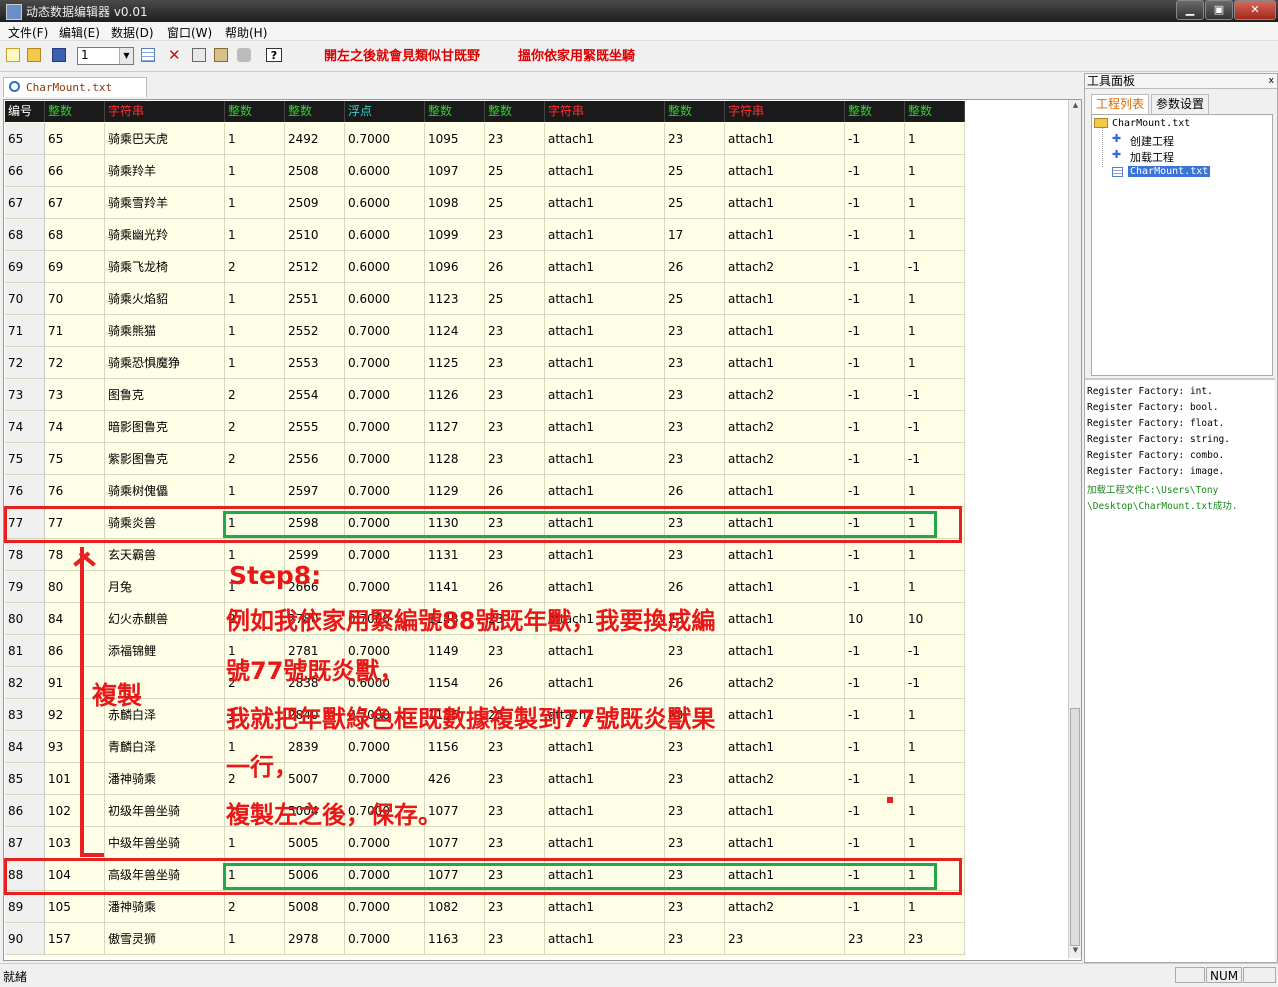 The image size is (1278, 987). I want to click on tree-item-load-project: 加载工程, so click(1152, 157).